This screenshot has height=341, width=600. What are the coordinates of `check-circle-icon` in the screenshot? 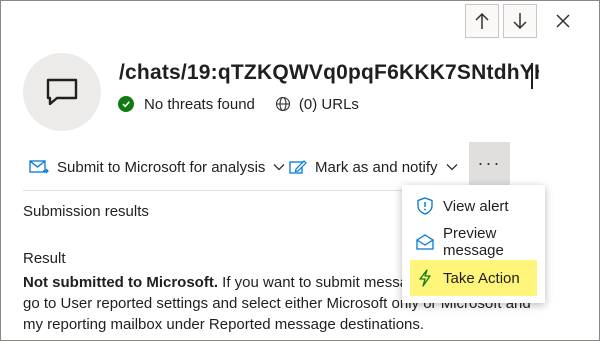 It's located at (126, 104).